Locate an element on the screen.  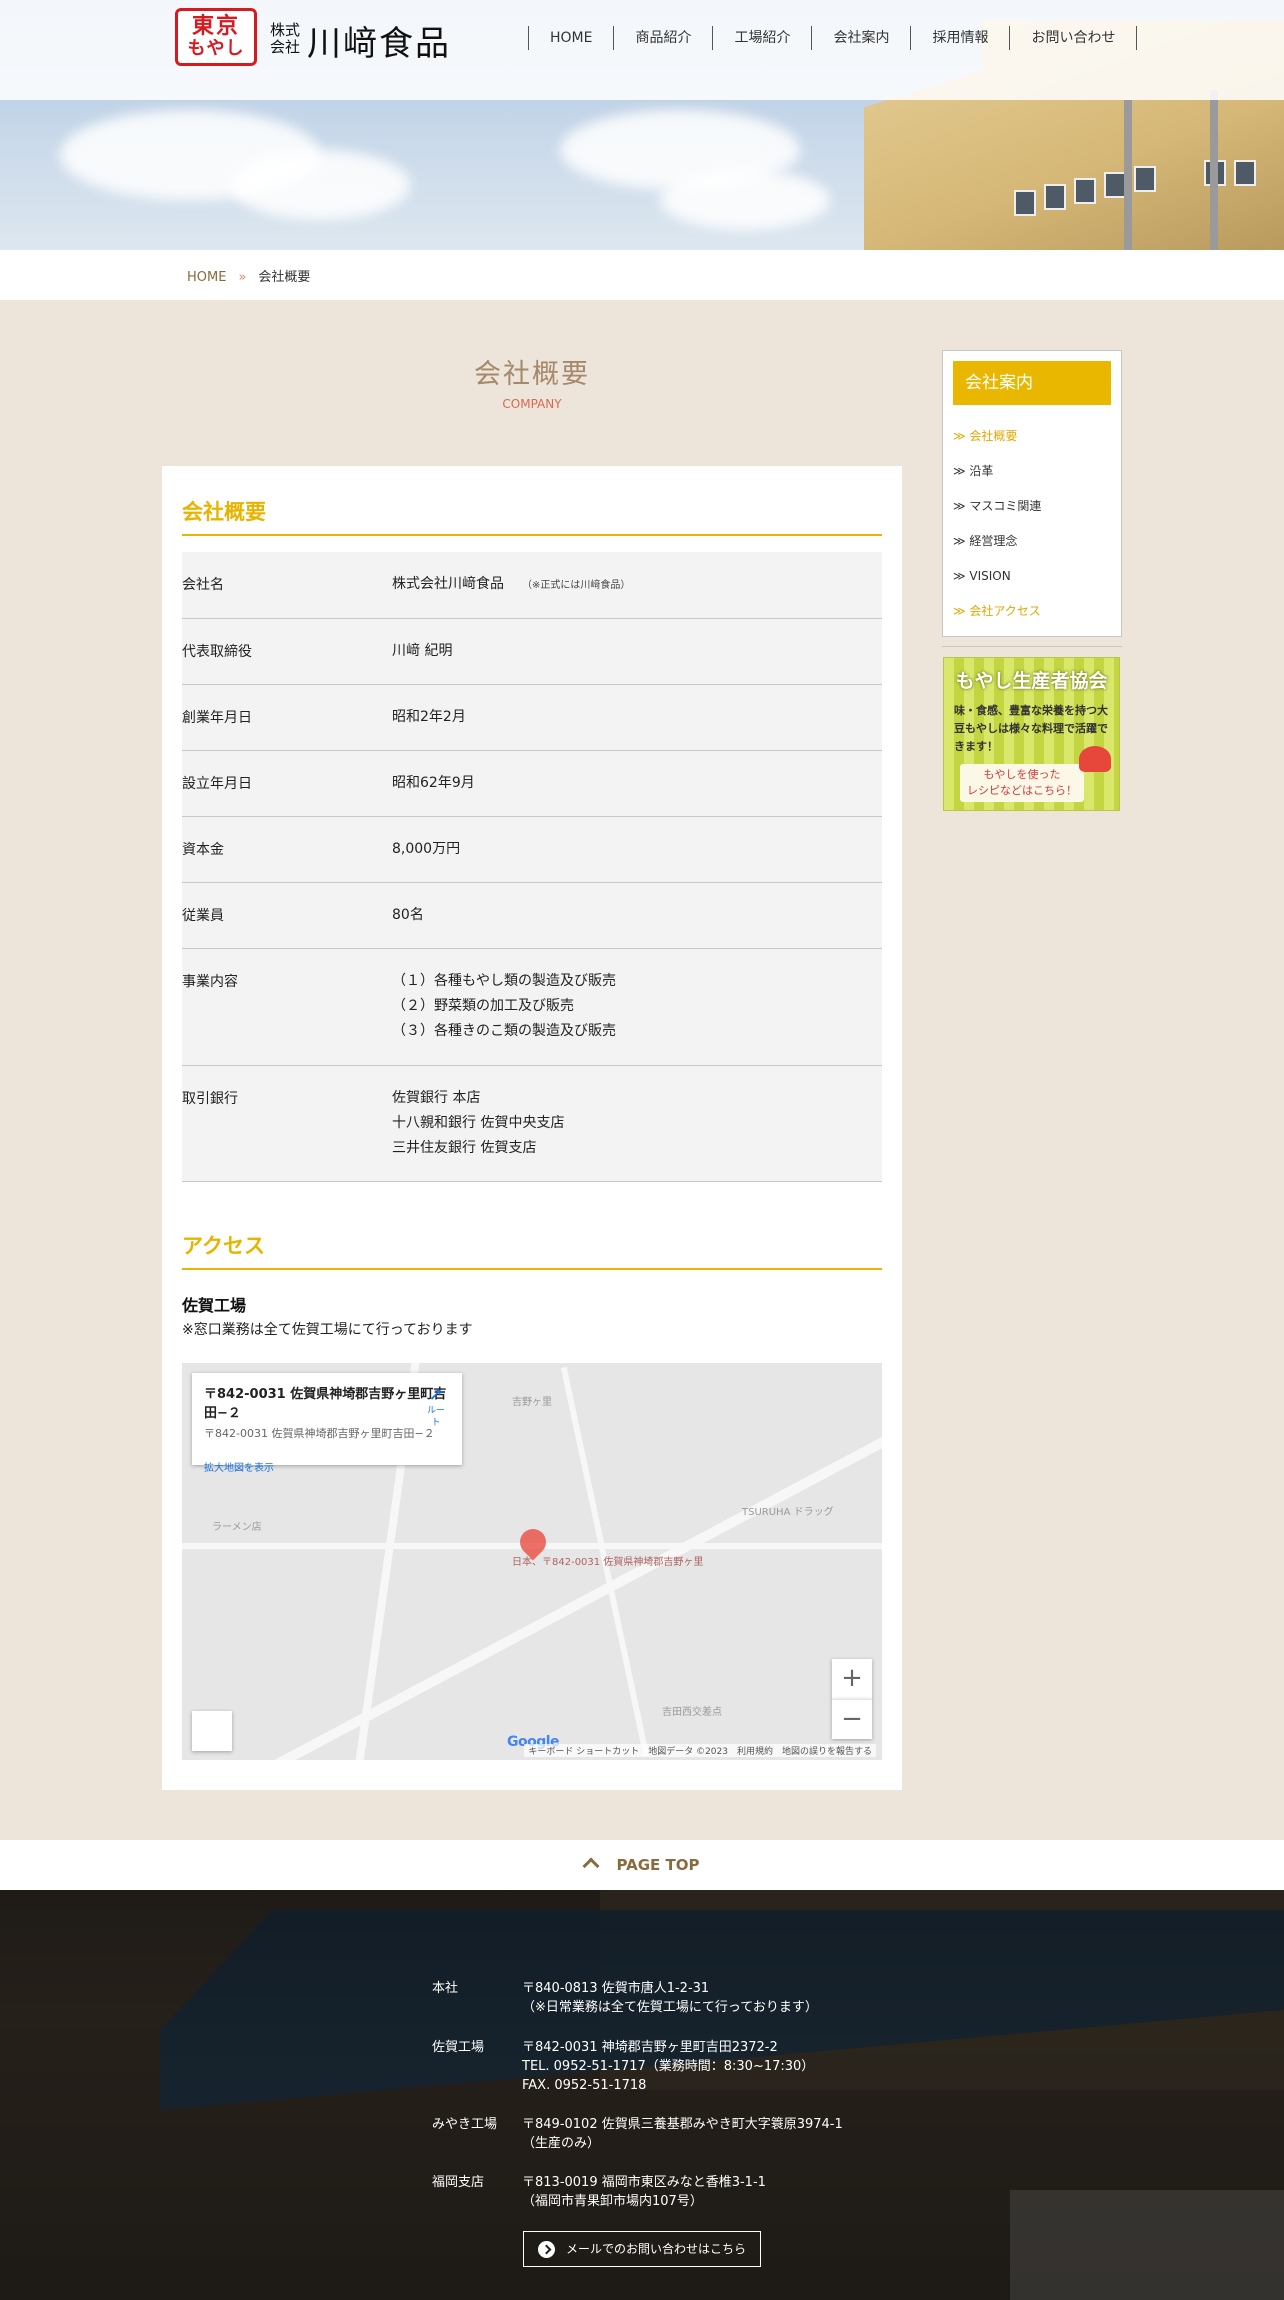
banner-recipe-button: もやしを使った レシピなどはこちら！ is located at coordinates (1022, 783).